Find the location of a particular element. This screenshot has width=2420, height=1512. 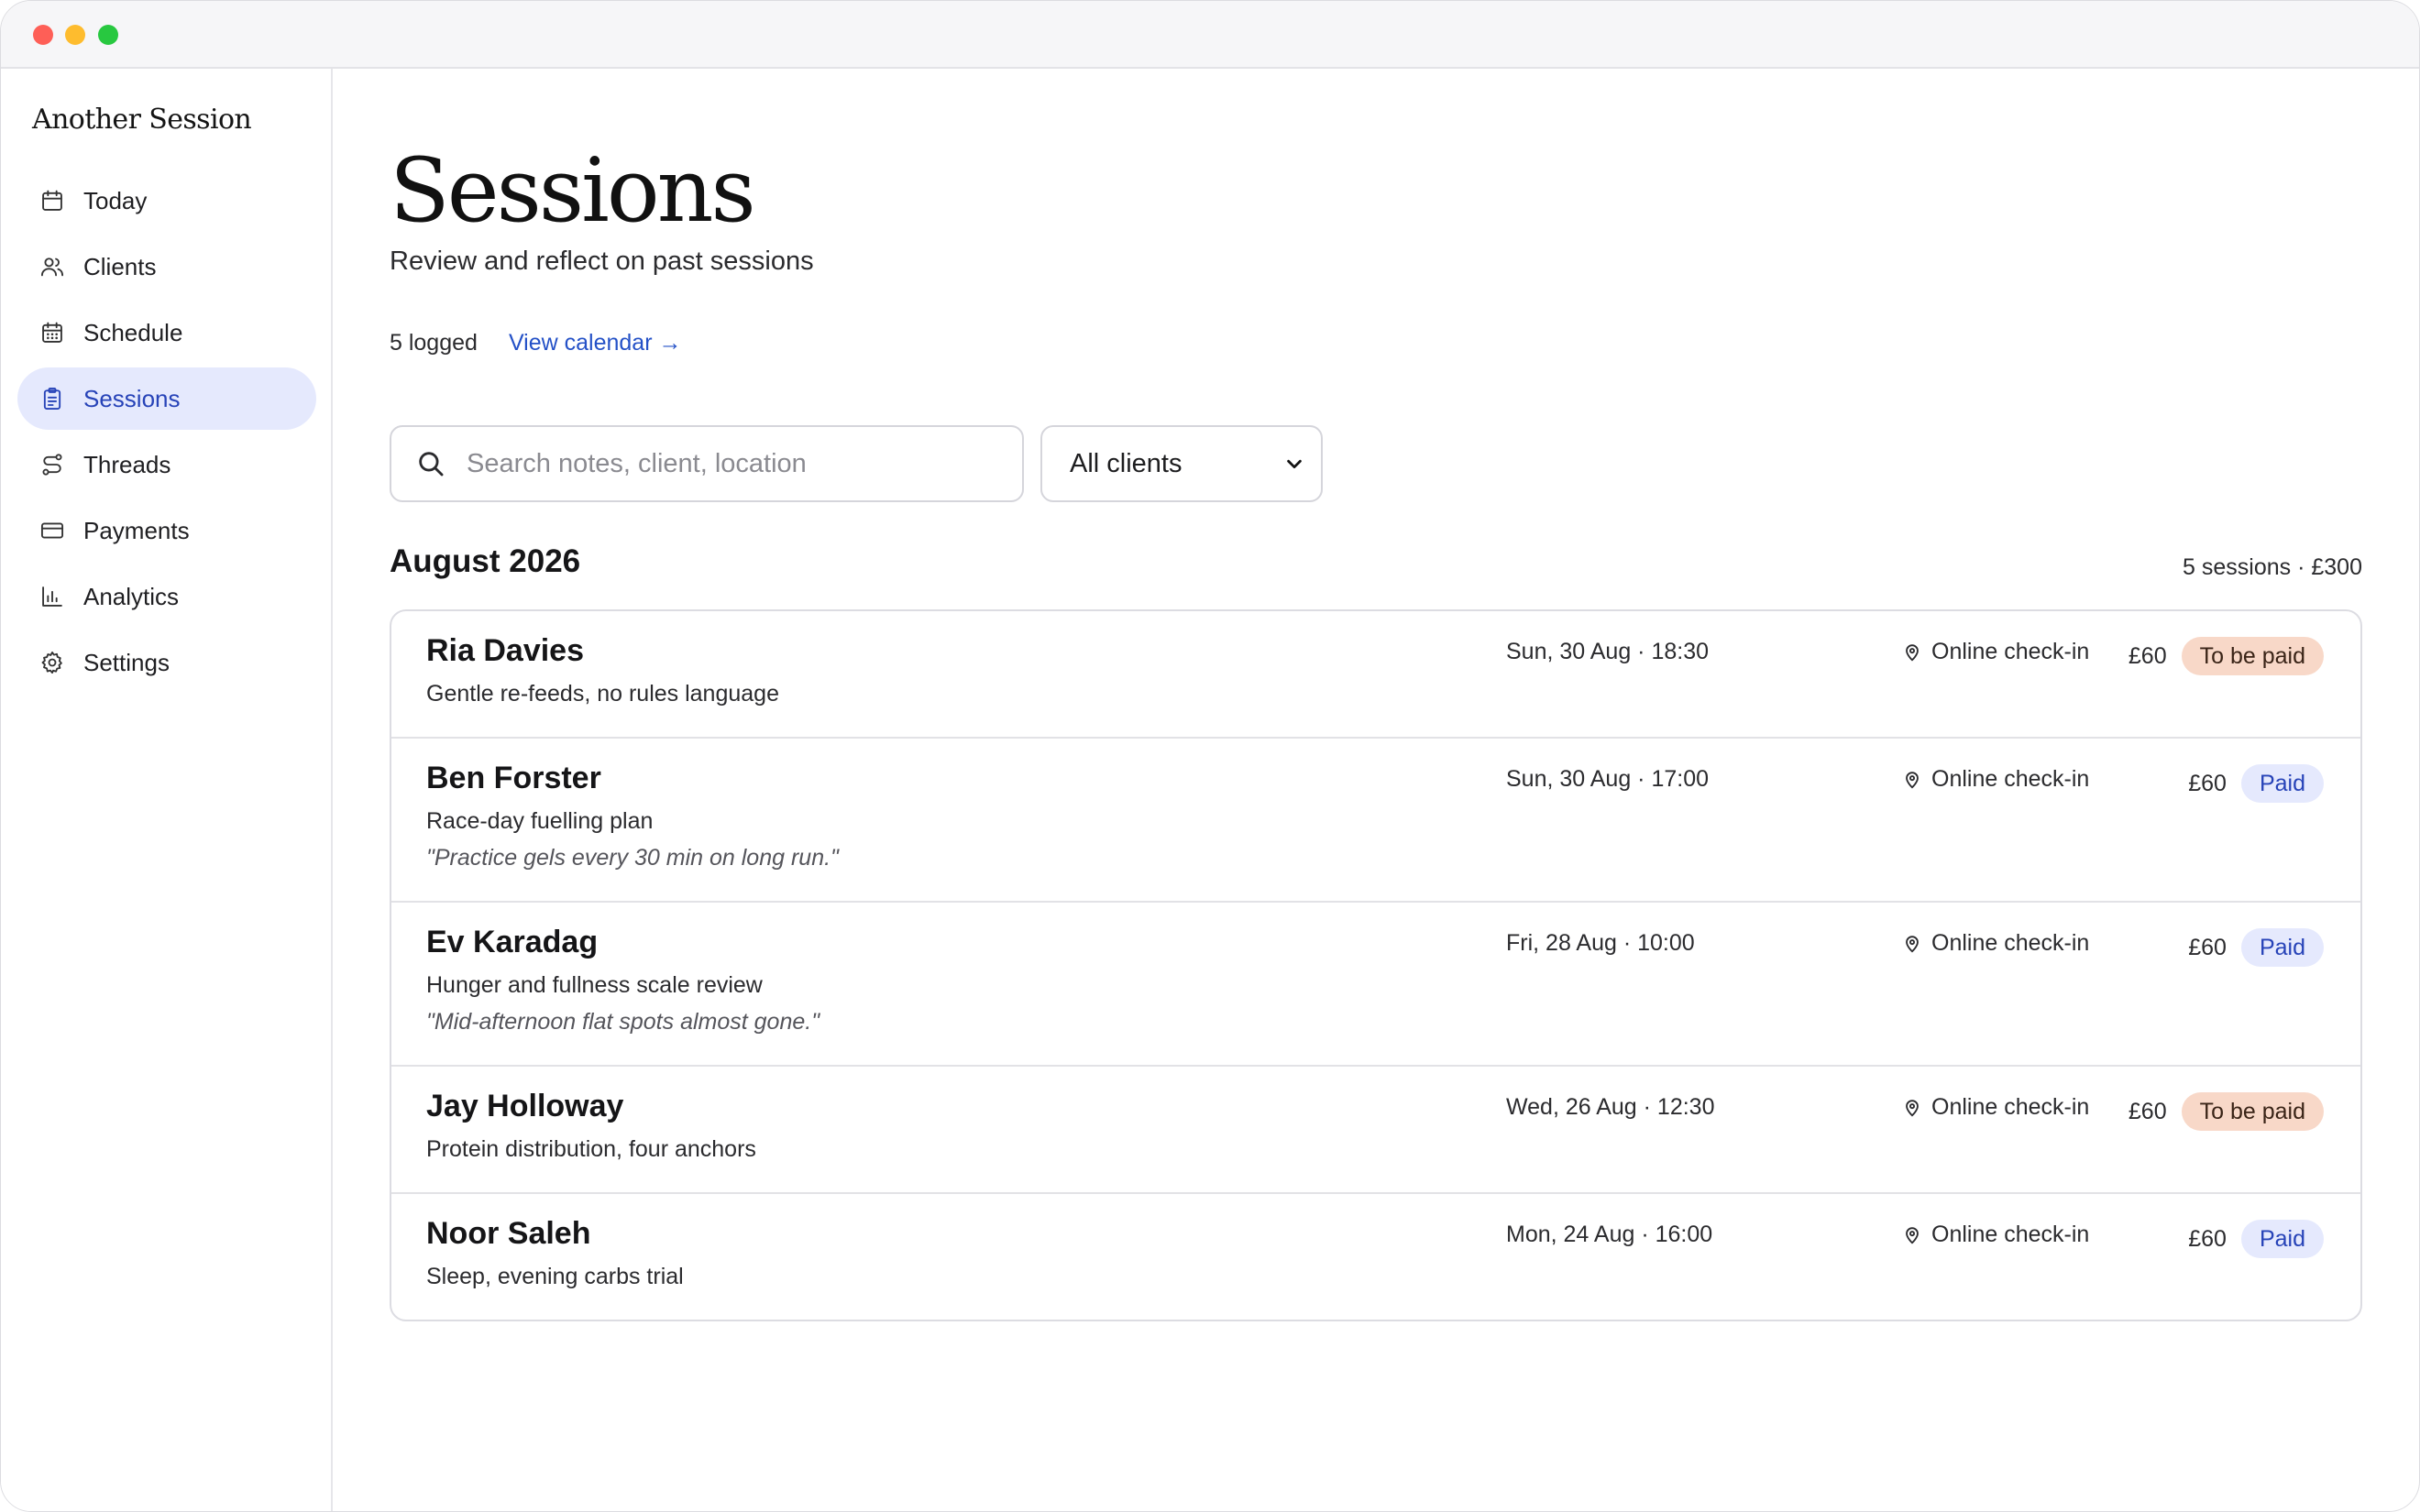

minimize-window-button is located at coordinates (75, 35).